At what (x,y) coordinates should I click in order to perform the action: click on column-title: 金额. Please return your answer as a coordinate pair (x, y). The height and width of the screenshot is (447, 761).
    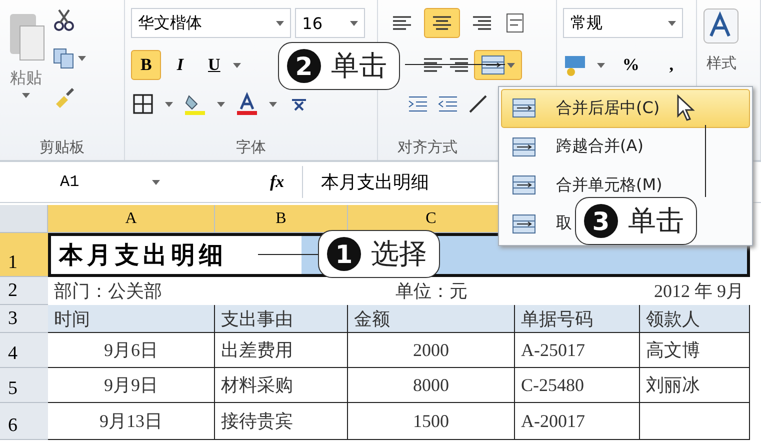
    Looking at the image, I should click on (431, 319).